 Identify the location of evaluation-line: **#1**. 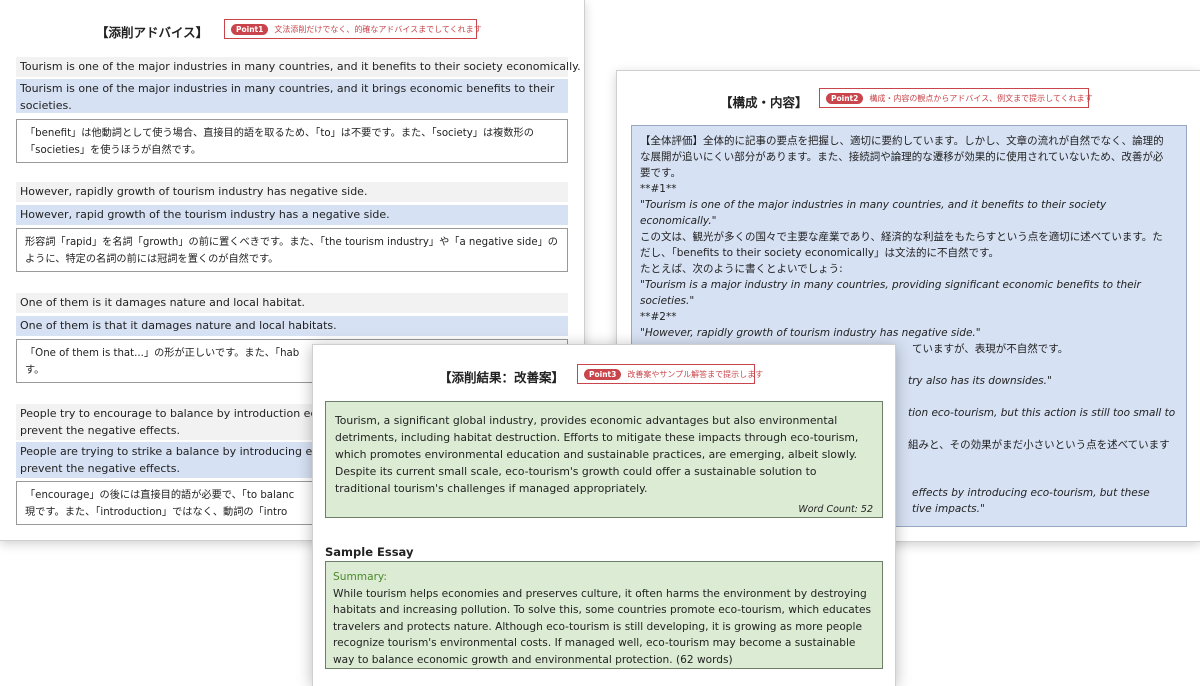
(658, 189).